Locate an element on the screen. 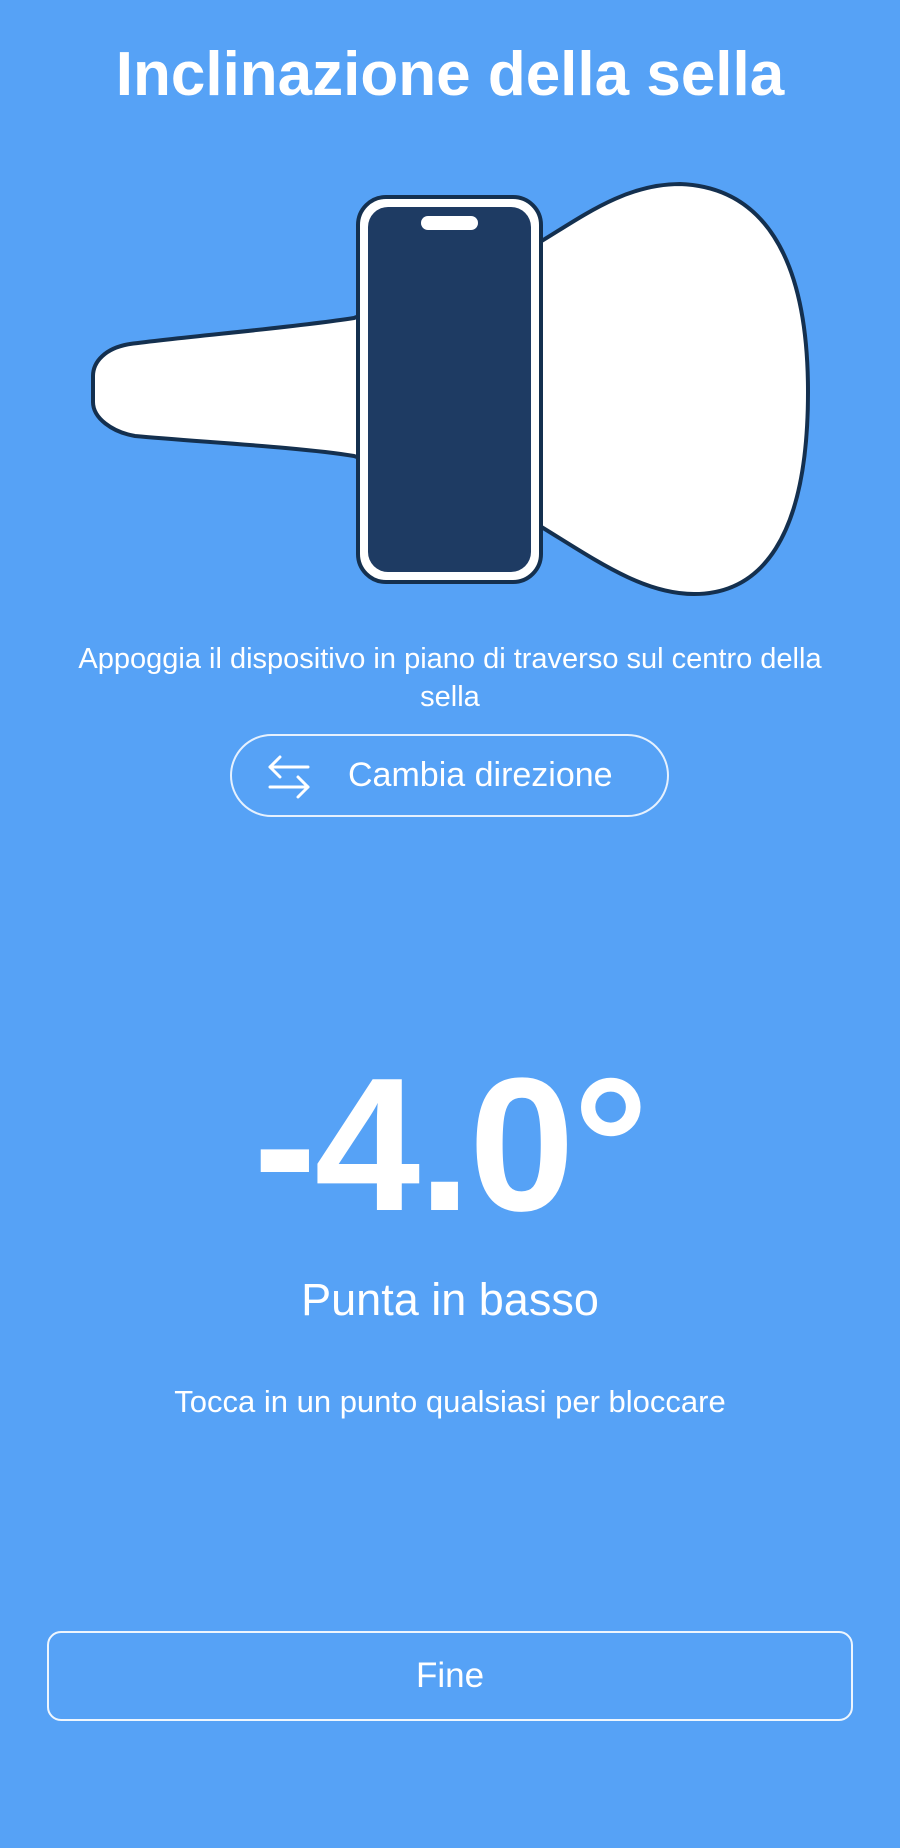 This screenshot has height=1848, width=900. phone-screen is located at coordinates (449, 389).